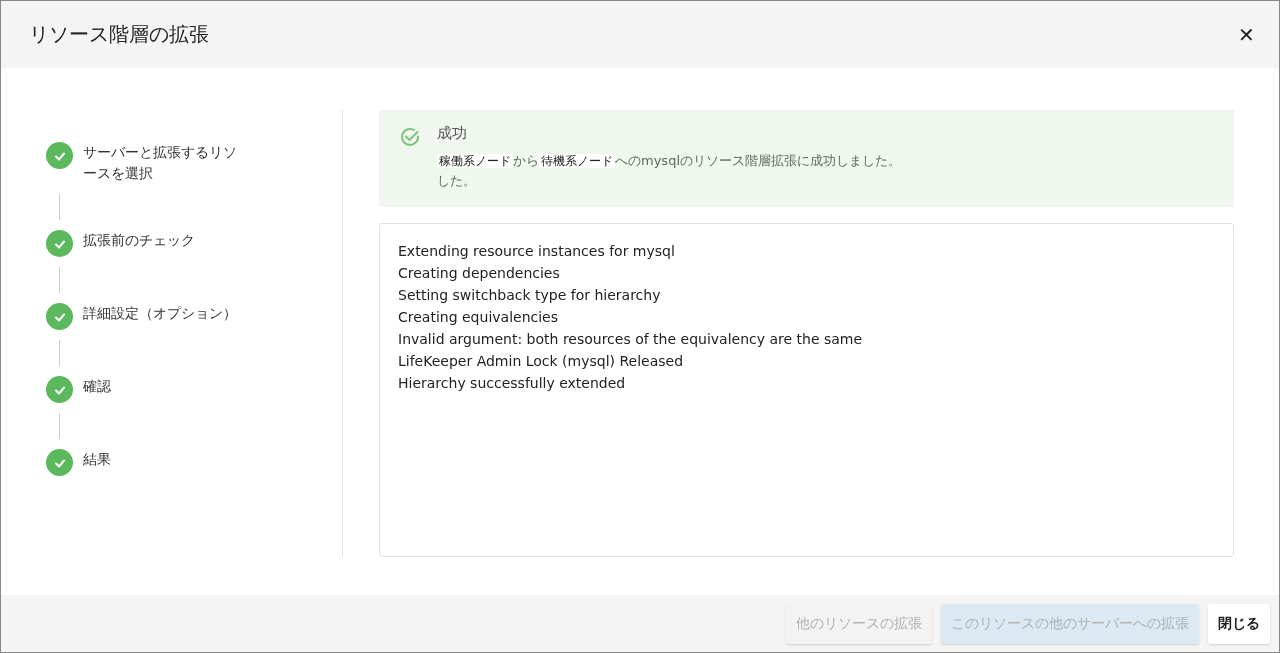  What do you see at coordinates (457, 181) in the screenshot?
I see `alert-message: した。` at bounding box center [457, 181].